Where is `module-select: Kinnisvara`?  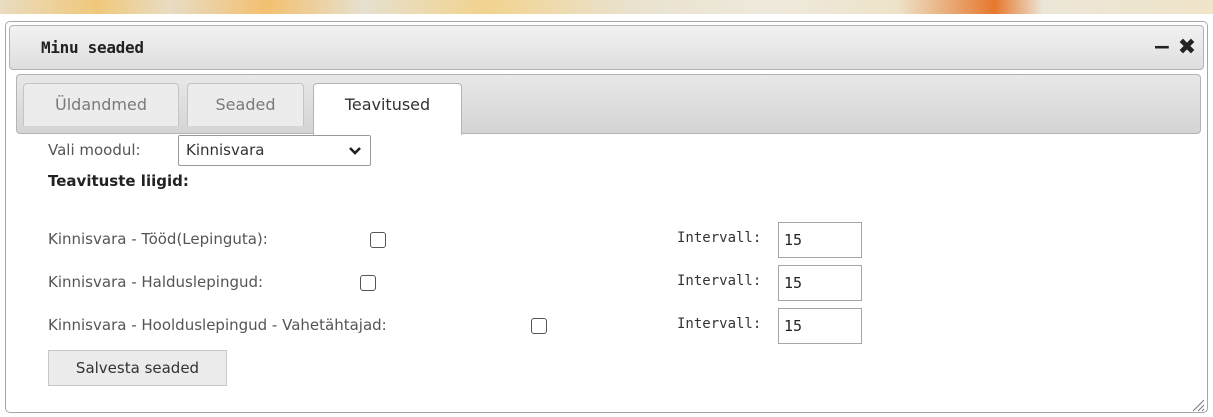 module-select: Kinnisvara is located at coordinates (274, 150).